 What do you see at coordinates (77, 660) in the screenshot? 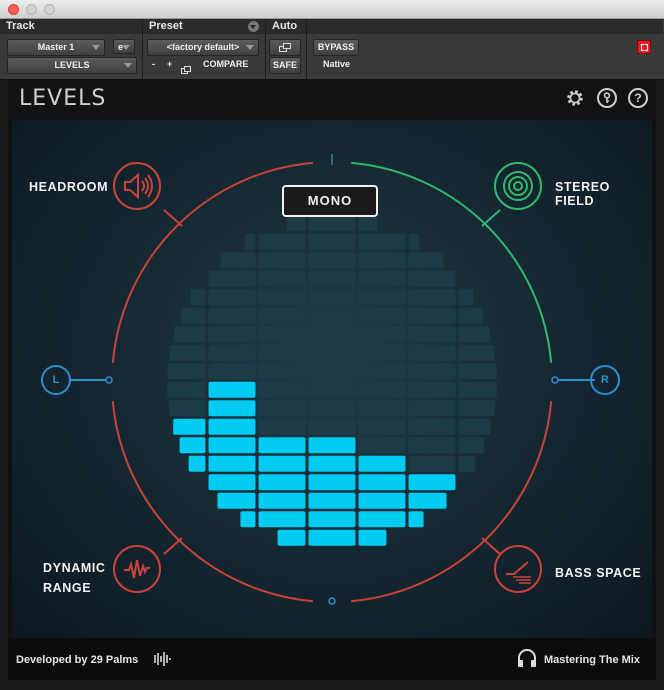
I see `developer-credit: Developed by 29 Palms` at bounding box center [77, 660].